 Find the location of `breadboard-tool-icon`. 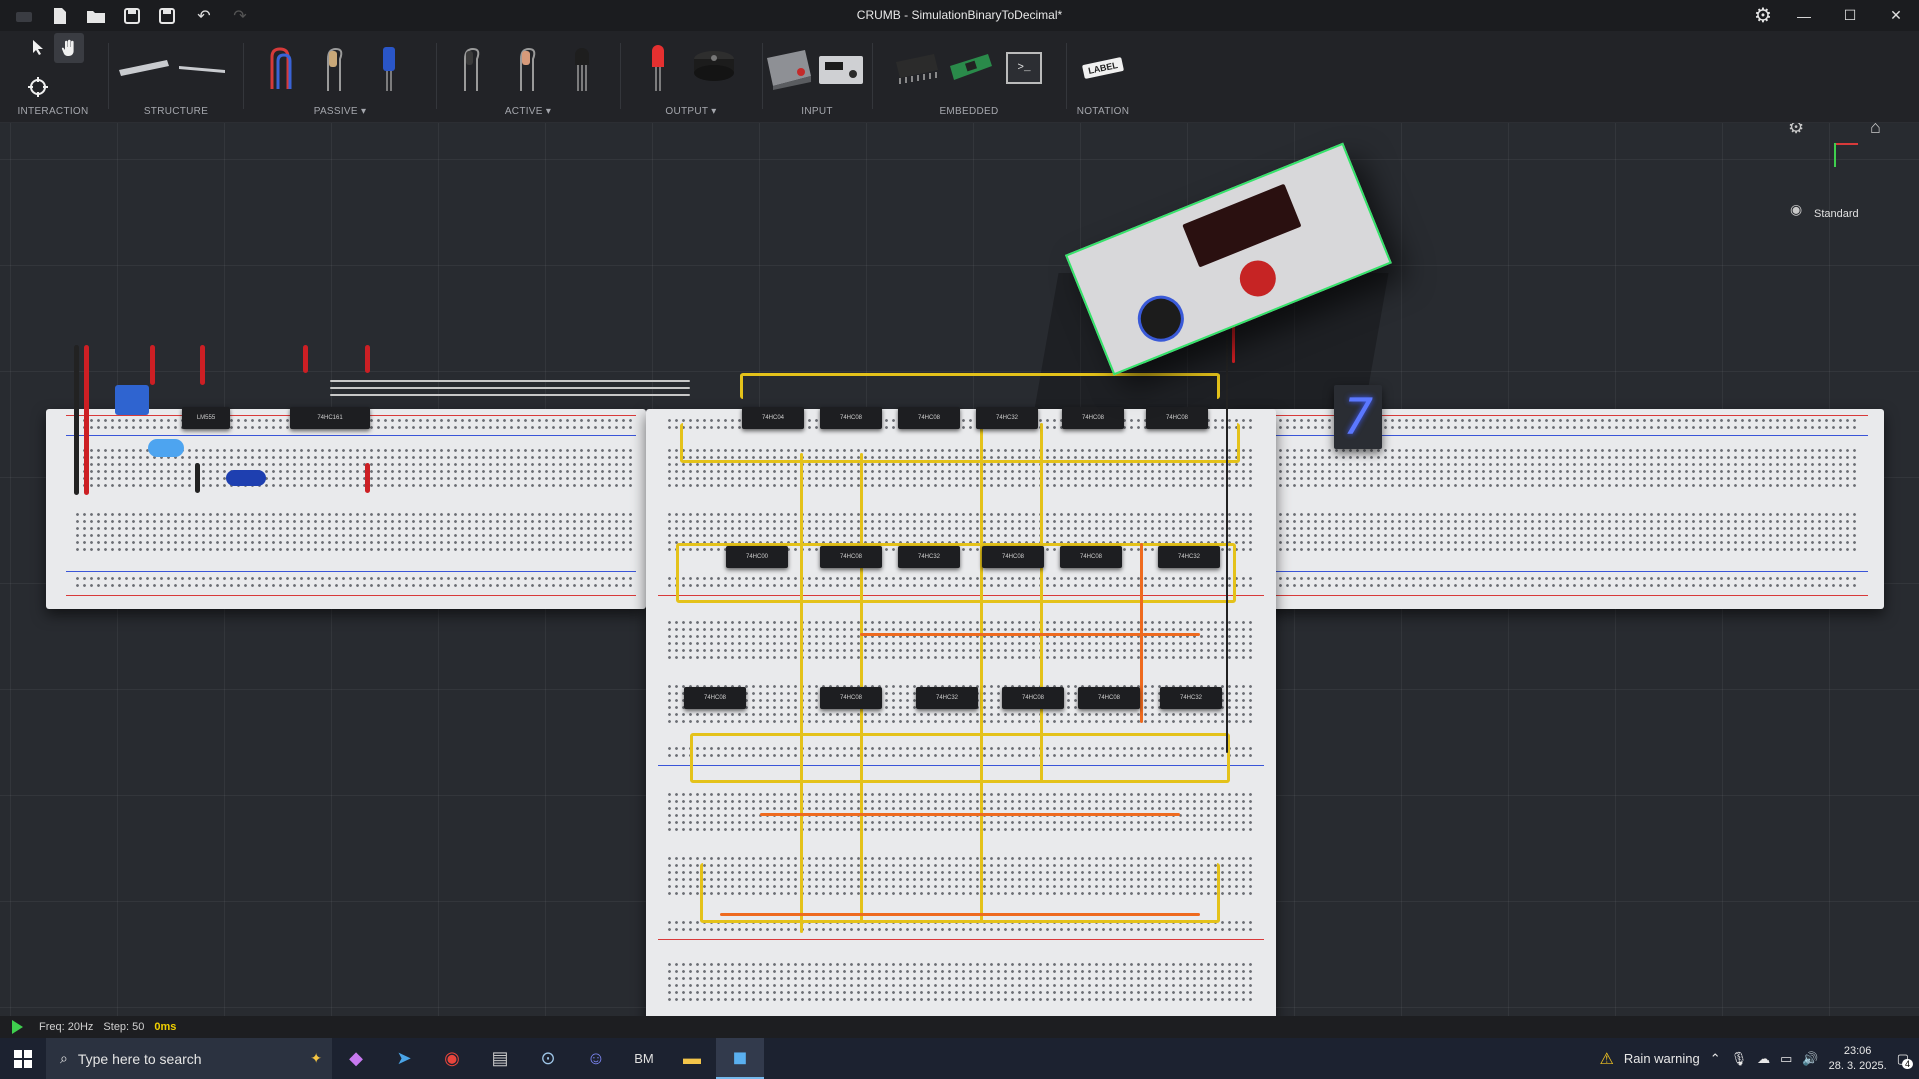

breadboard-tool-icon is located at coordinates (144, 68).